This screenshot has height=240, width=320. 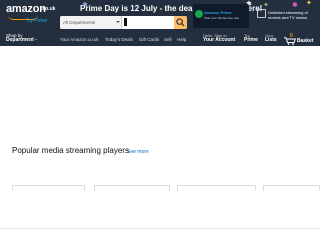 I want to click on tv-icon, so click(x=261, y=13).